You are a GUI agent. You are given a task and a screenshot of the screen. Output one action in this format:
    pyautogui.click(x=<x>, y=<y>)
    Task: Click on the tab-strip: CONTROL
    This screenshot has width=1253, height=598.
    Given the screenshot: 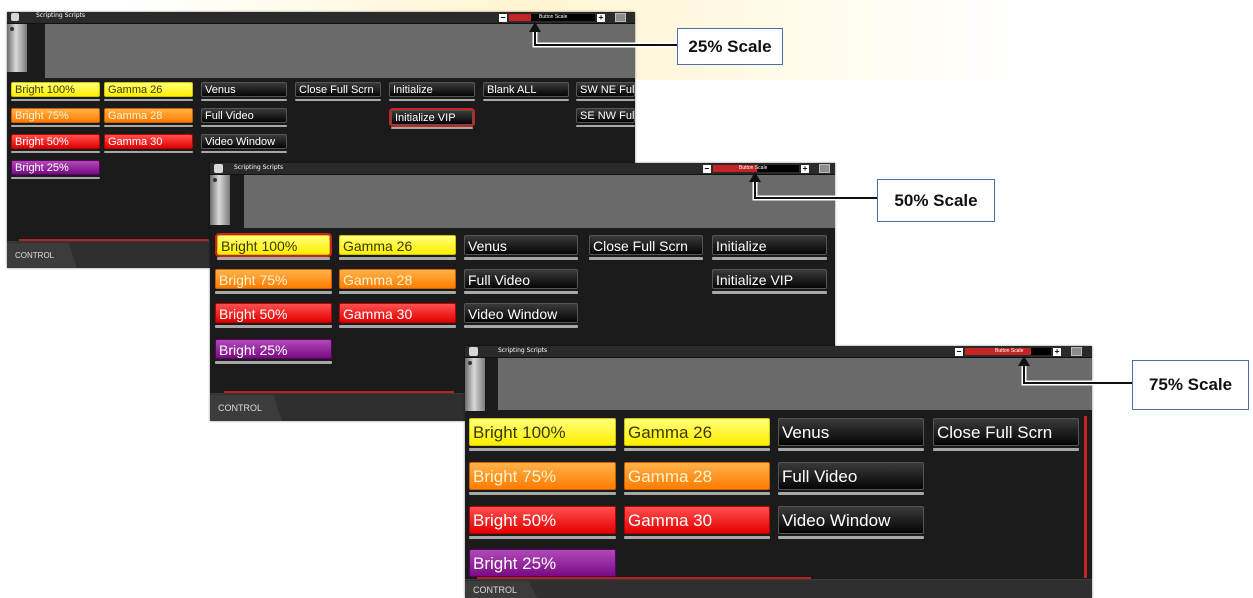 What is the action you would take?
    pyautogui.click(x=778, y=587)
    